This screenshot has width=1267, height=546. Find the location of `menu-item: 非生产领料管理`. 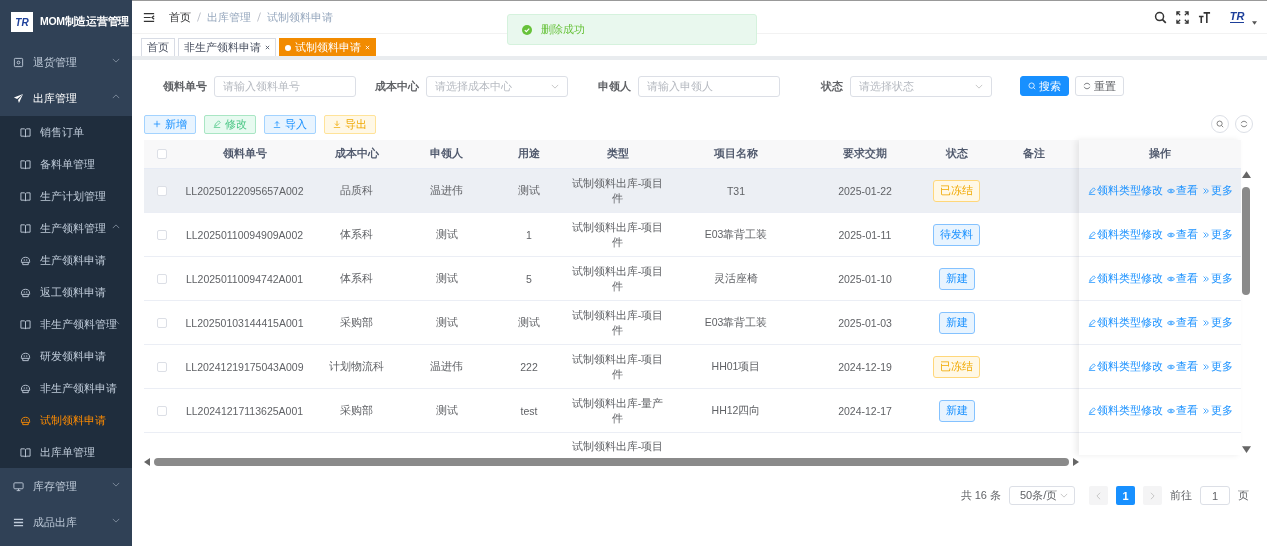

menu-item: 非生产领料管理 is located at coordinates (66, 324).